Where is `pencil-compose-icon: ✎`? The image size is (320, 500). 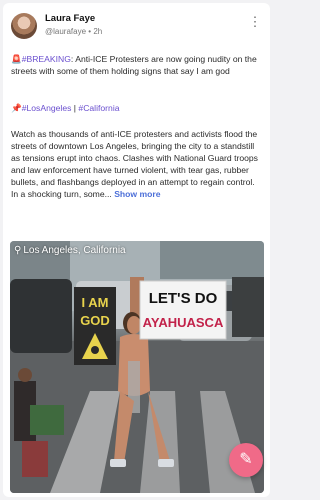
pencil-compose-icon: ✎ is located at coordinates (246, 459).